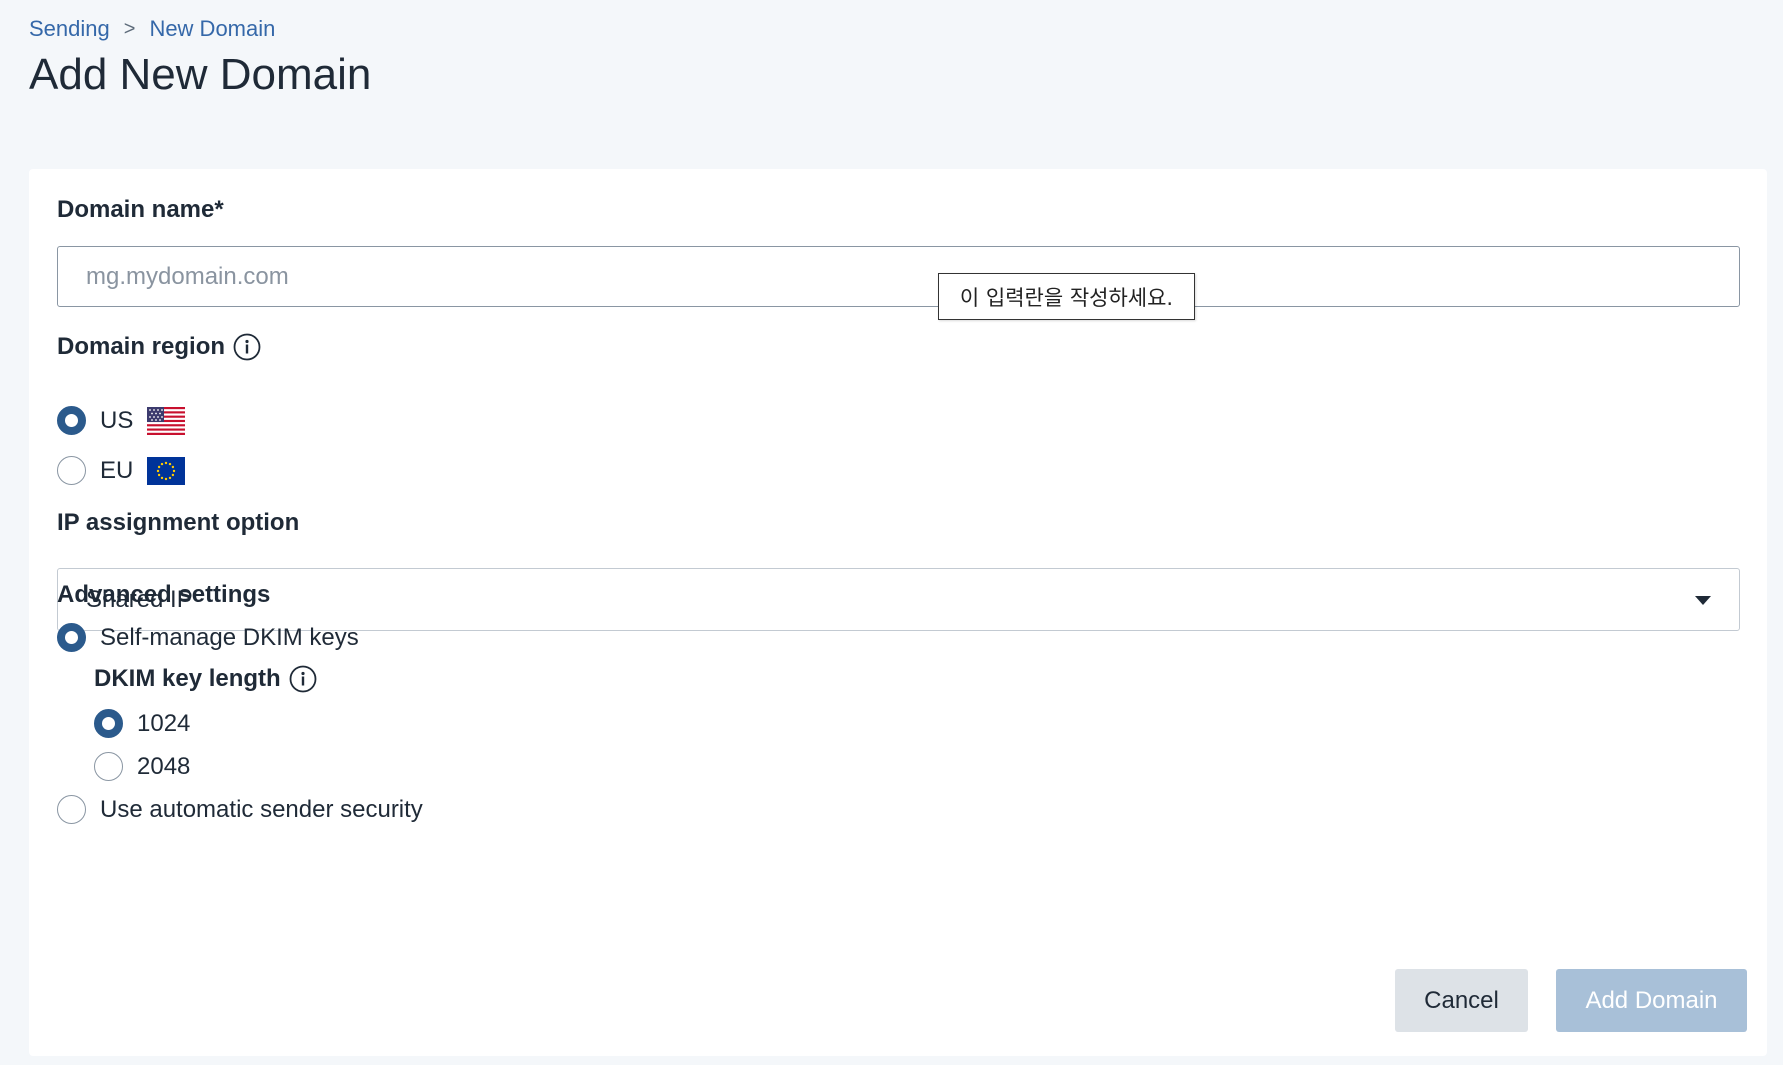  Describe the element at coordinates (261, 809) in the screenshot. I see `automatic-sender-security-label: Use automatic sender security` at that location.